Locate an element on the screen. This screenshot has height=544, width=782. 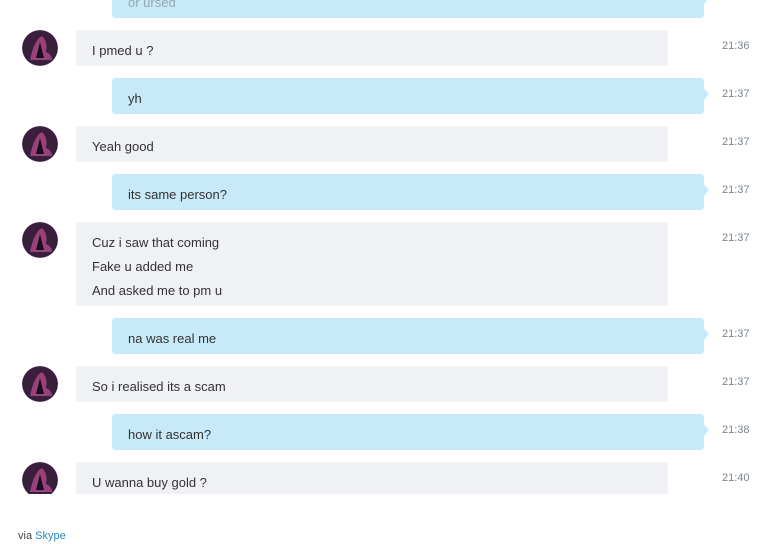
message-text: Fake u added me is located at coordinates (143, 266).